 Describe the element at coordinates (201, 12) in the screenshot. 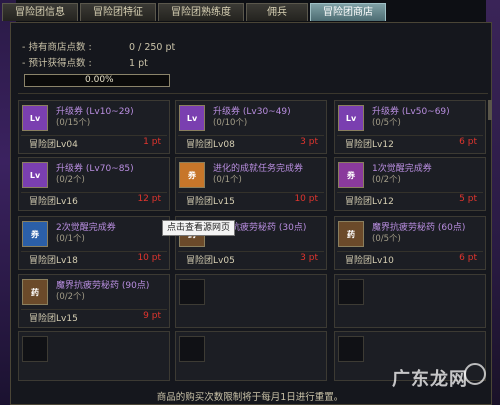

I see `tab-adventure-proficiency: 冒险团熟练度` at that location.